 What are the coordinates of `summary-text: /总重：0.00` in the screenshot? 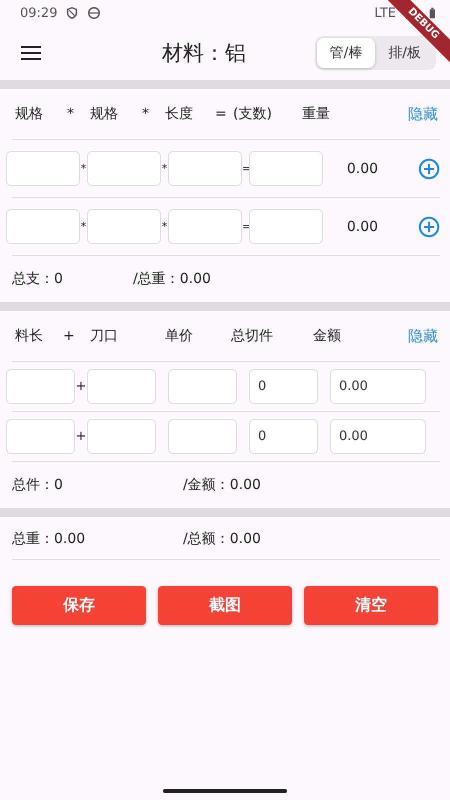 It's located at (172, 279).